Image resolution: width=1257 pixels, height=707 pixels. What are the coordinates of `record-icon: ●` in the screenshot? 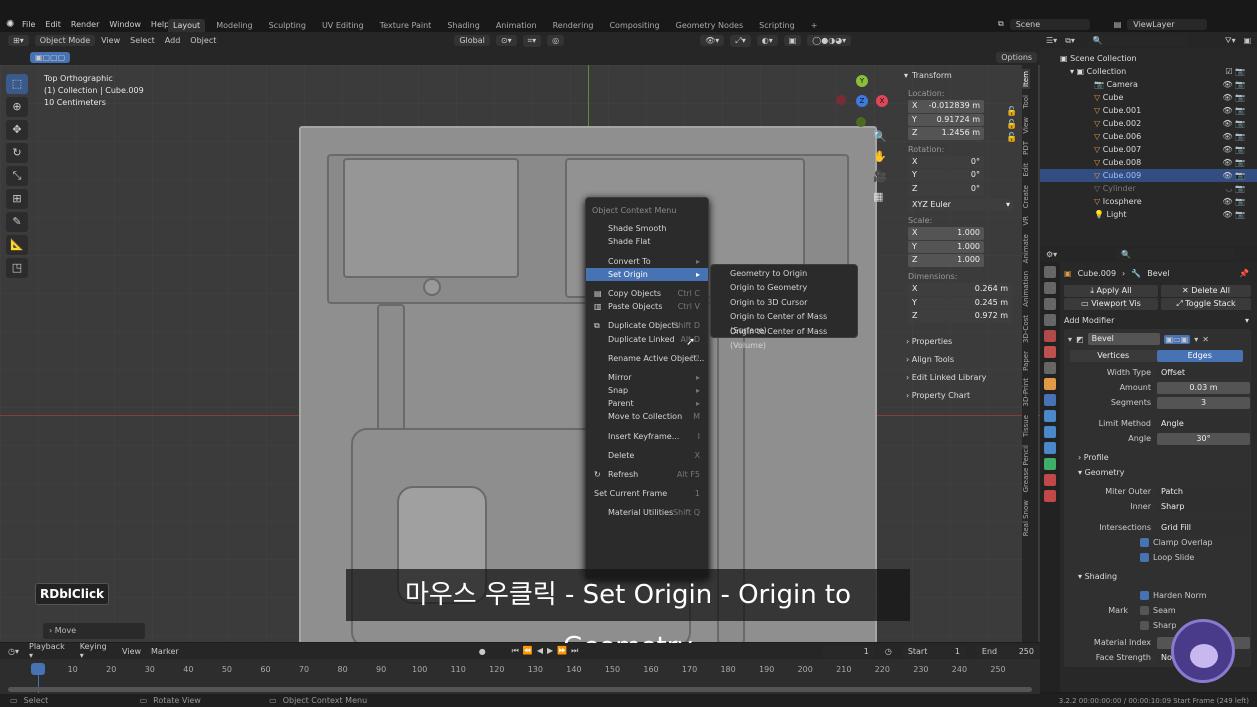 It's located at (482, 651).